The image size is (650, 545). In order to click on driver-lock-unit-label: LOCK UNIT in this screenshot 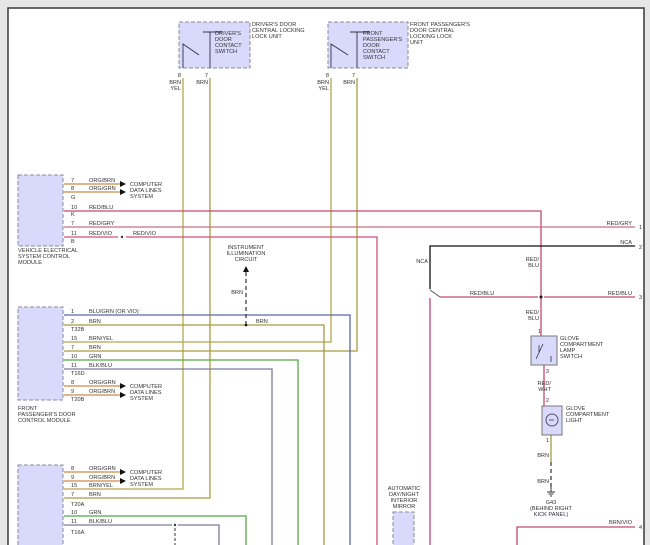, I will do `click(267, 37)`.